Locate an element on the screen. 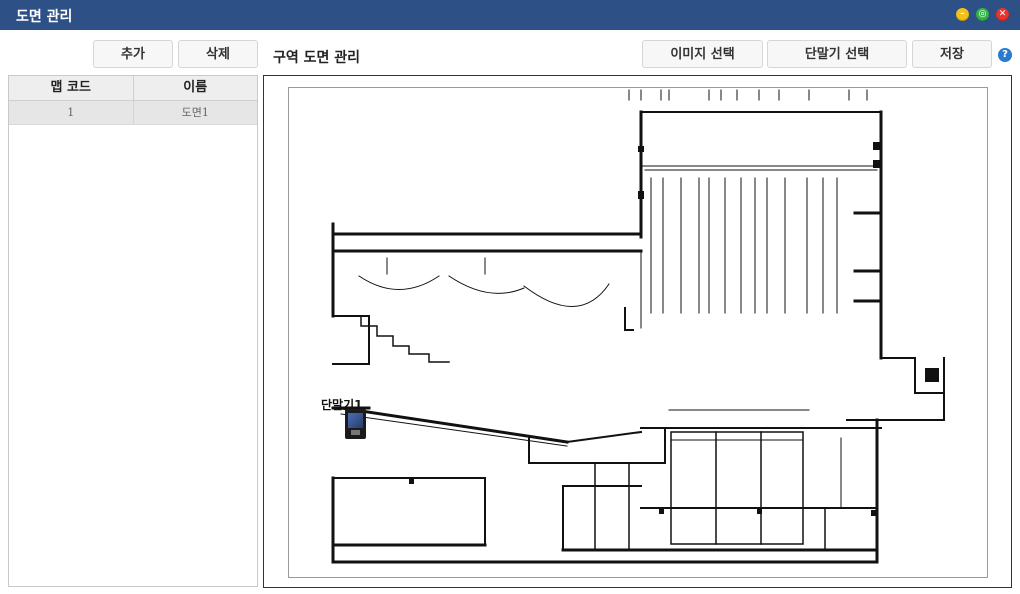  section-title: 구역 도면 관리 is located at coordinates (317, 58).